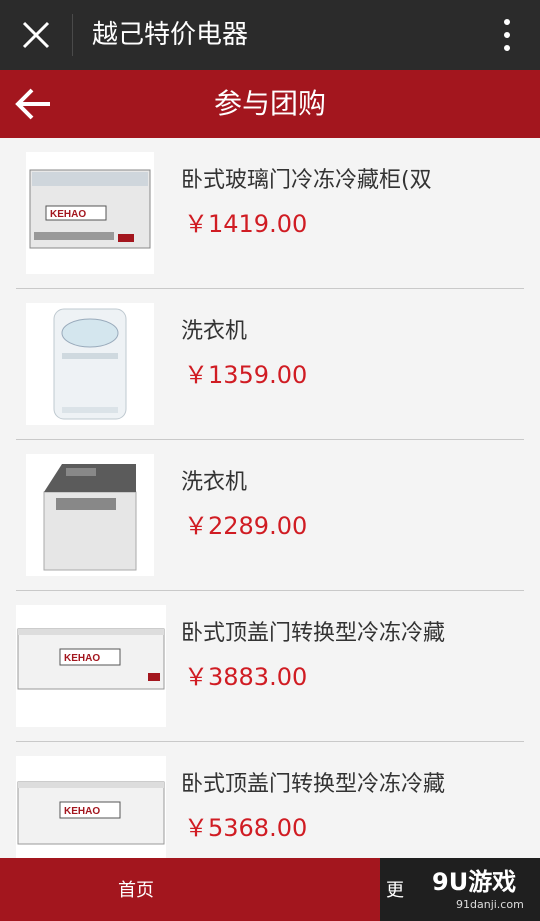 This screenshot has width=540, height=921. I want to click on product-price: ￥1359.00, so click(246, 375).